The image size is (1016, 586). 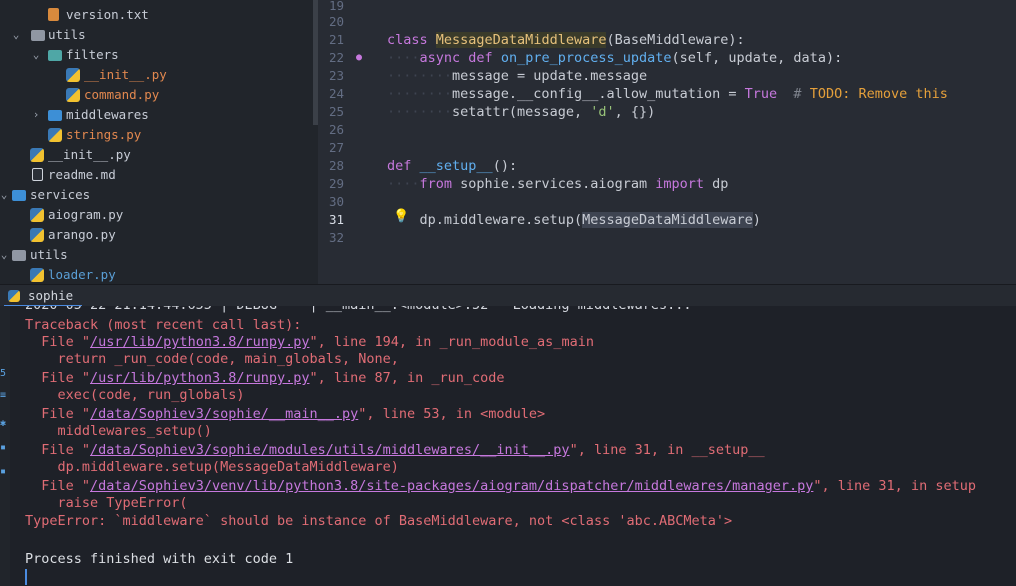 What do you see at coordinates (452, 414) in the screenshot?
I see `frame-suffix: ", line 53, in <module>` at bounding box center [452, 414].